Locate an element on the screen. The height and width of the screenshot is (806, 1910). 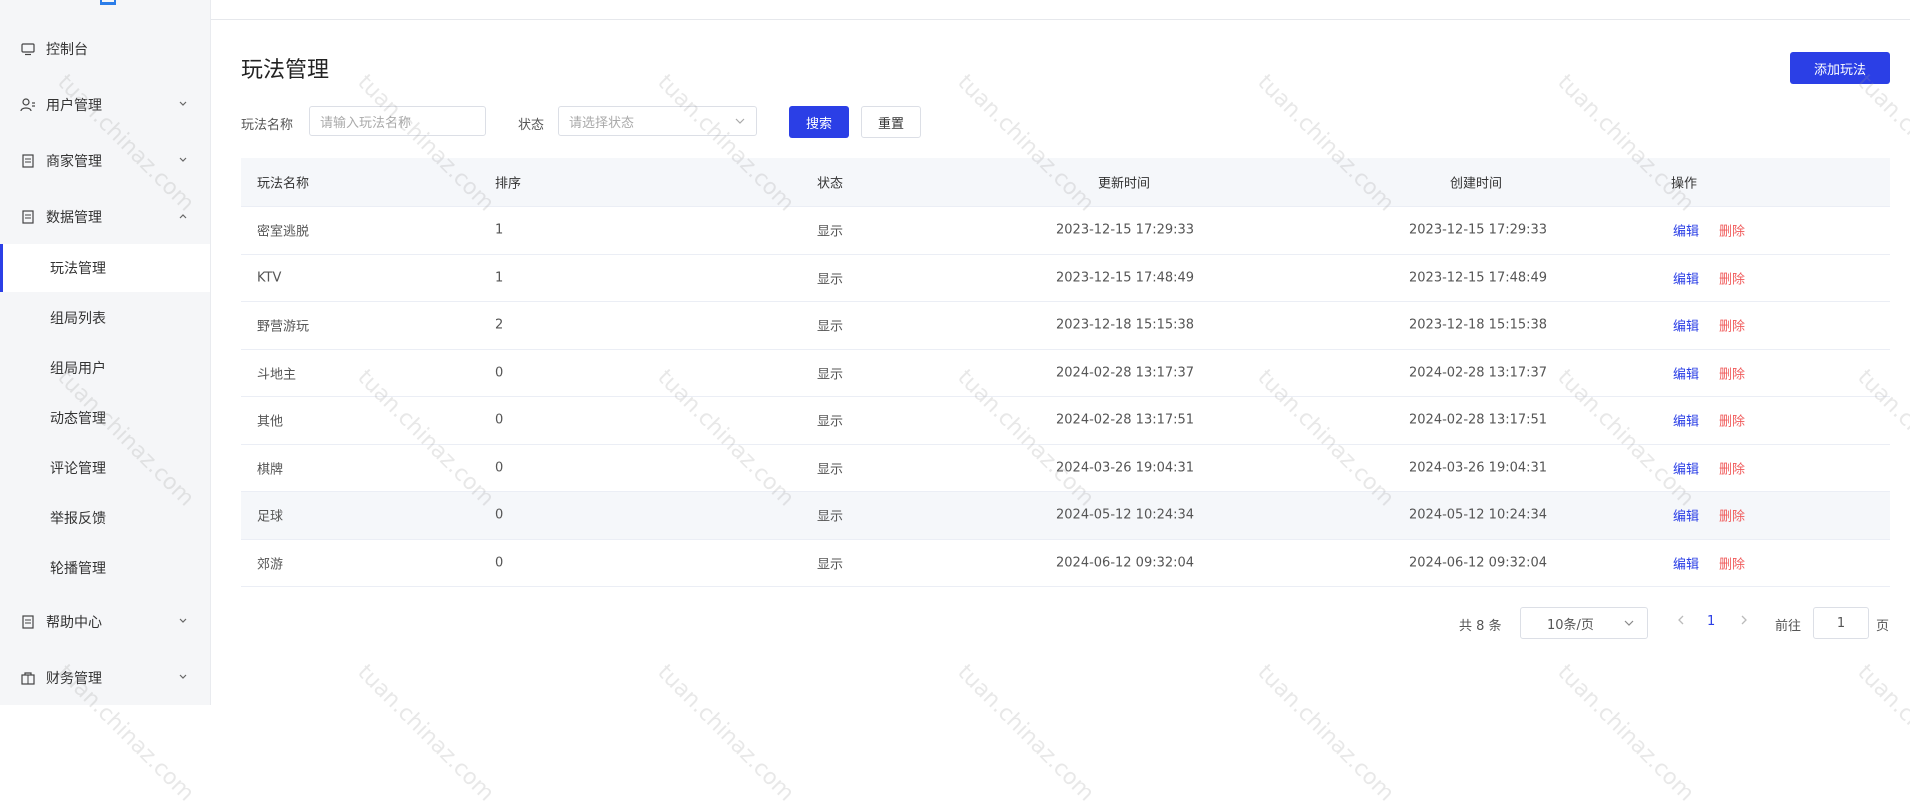
sidebar-subitem-group-users: 组局用户 is located at coordinates (105, 368).